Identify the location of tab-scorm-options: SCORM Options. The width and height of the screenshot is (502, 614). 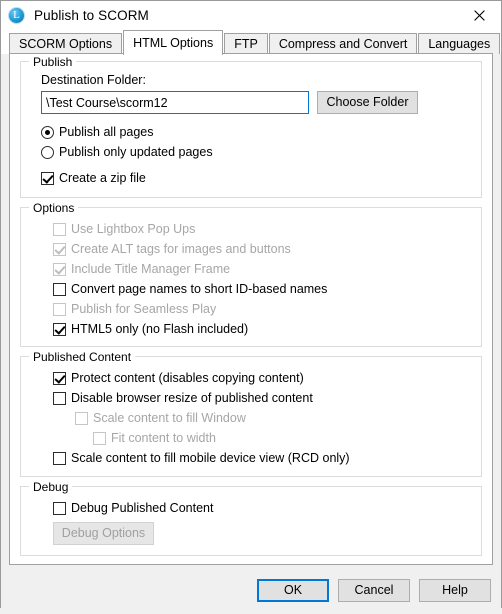
(66, 43).